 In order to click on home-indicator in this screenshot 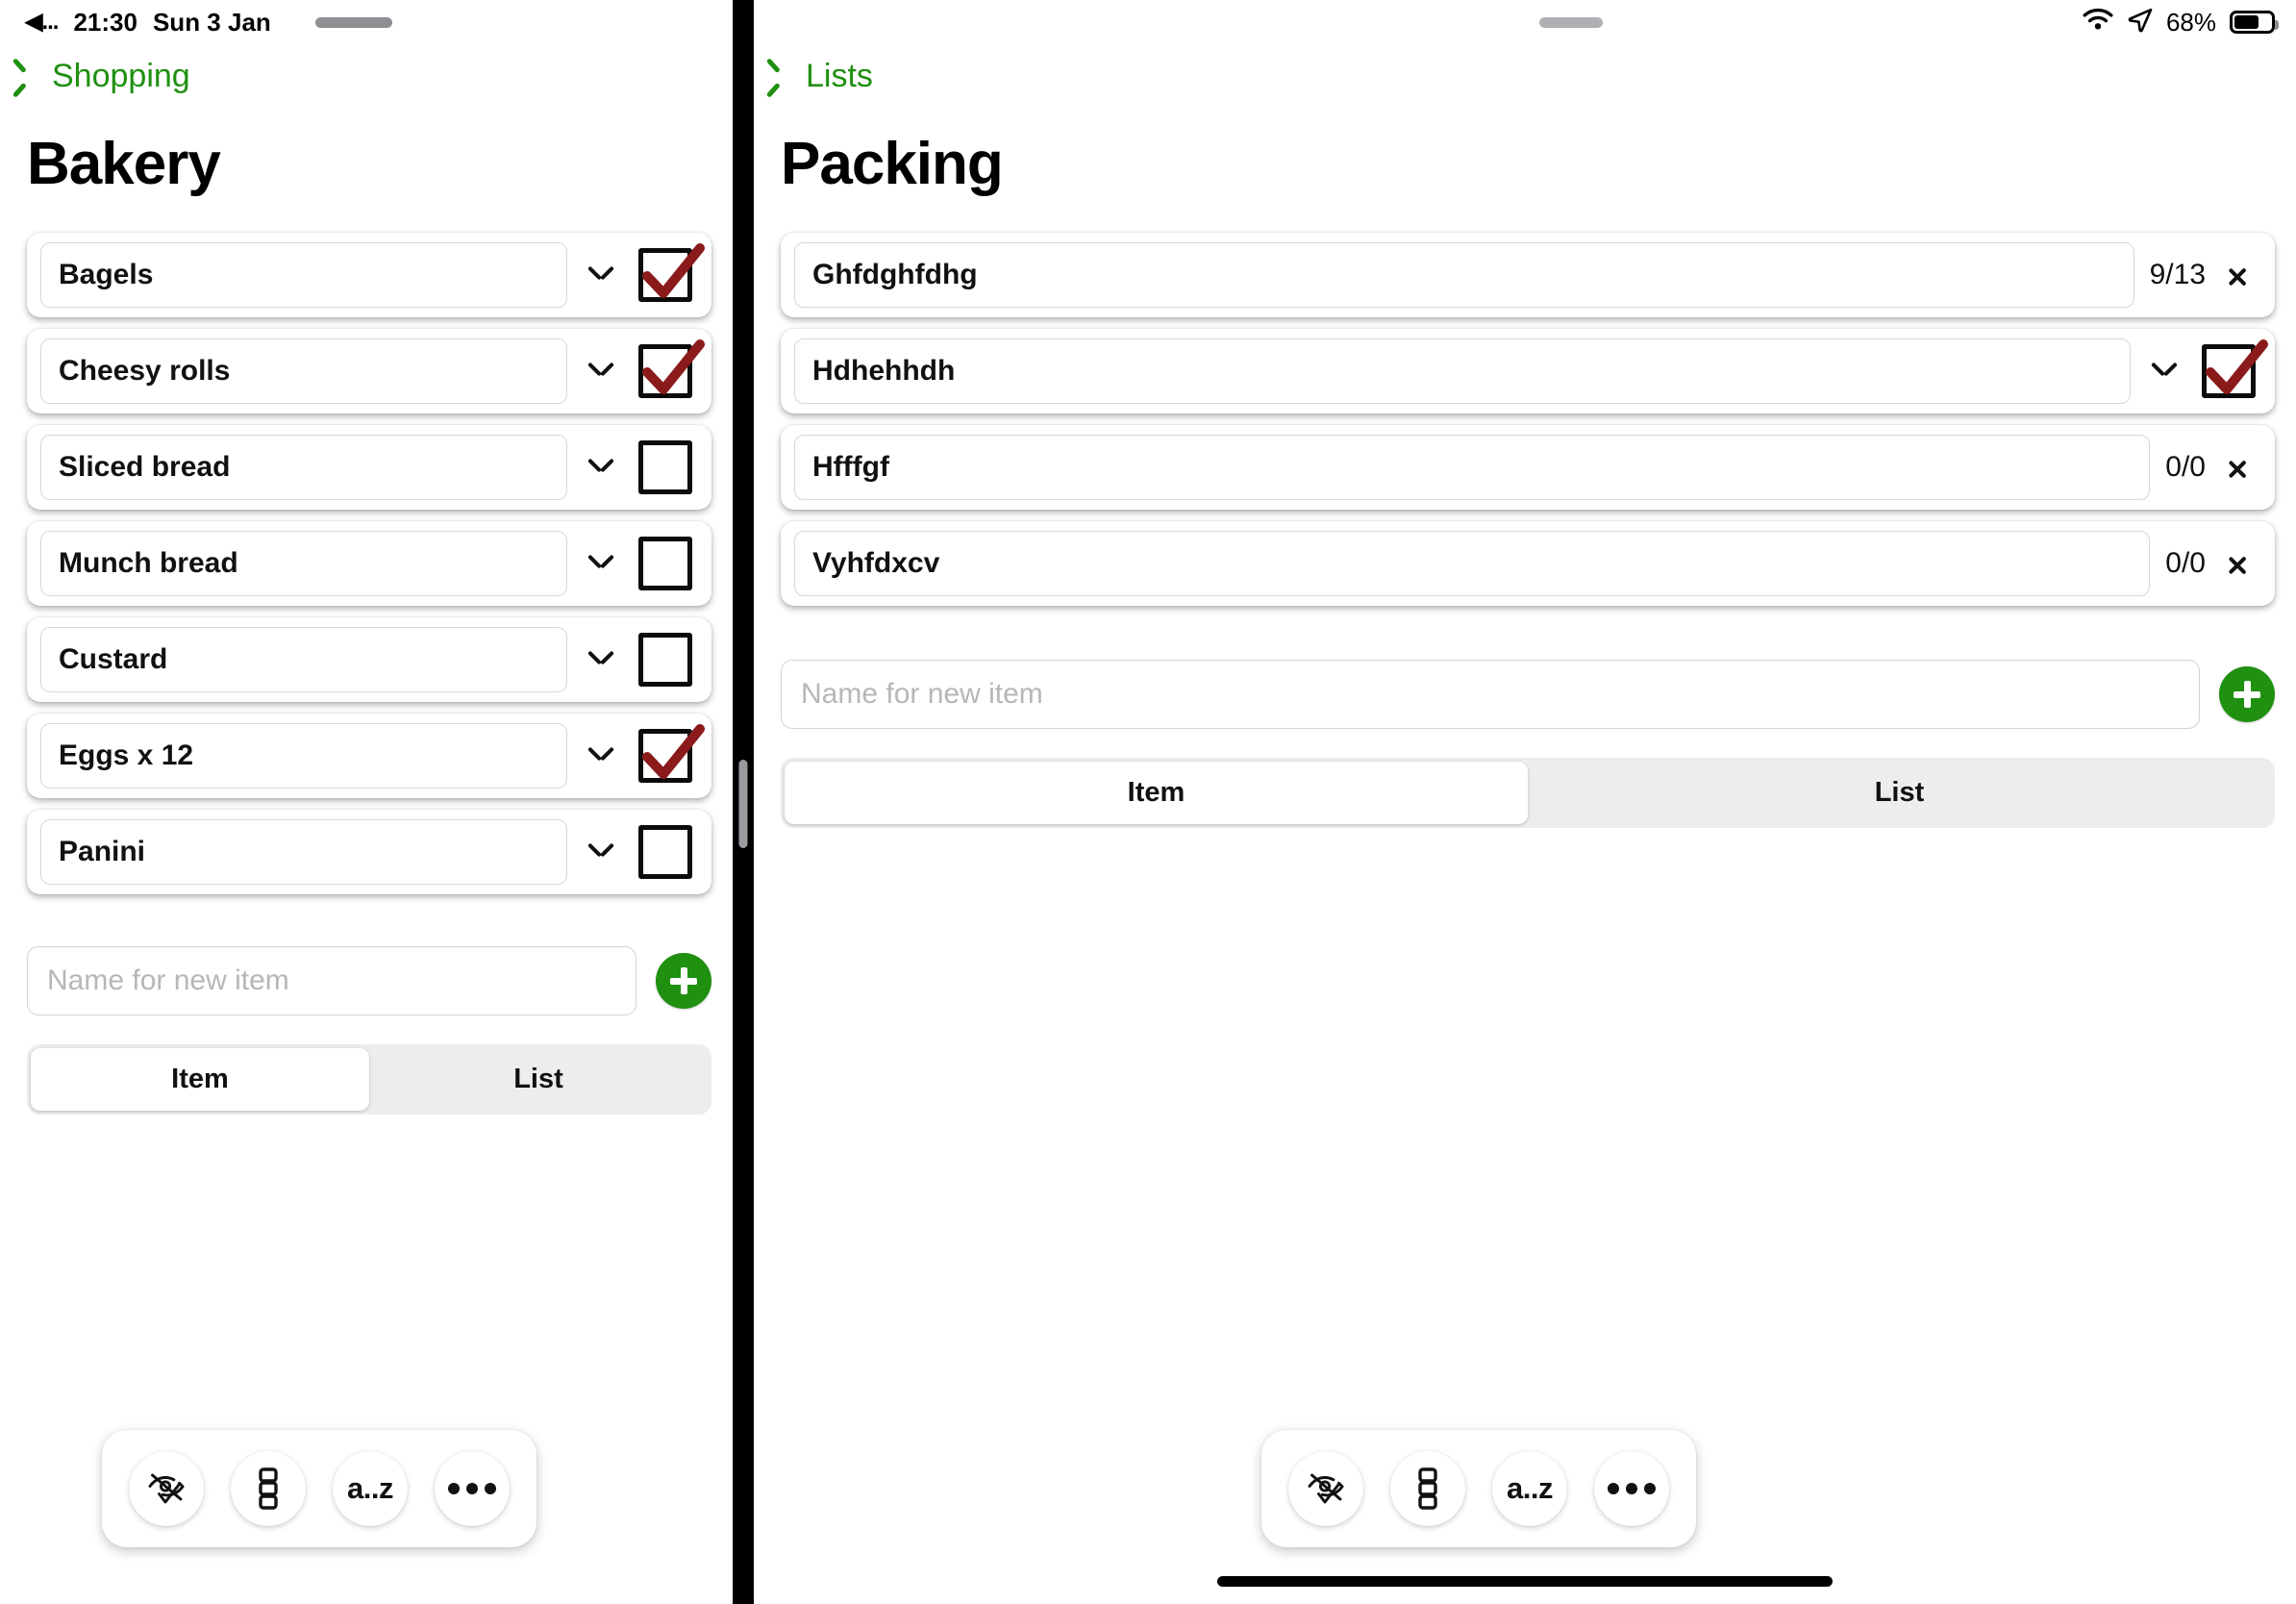, I will do `click(1525, 1581)`.